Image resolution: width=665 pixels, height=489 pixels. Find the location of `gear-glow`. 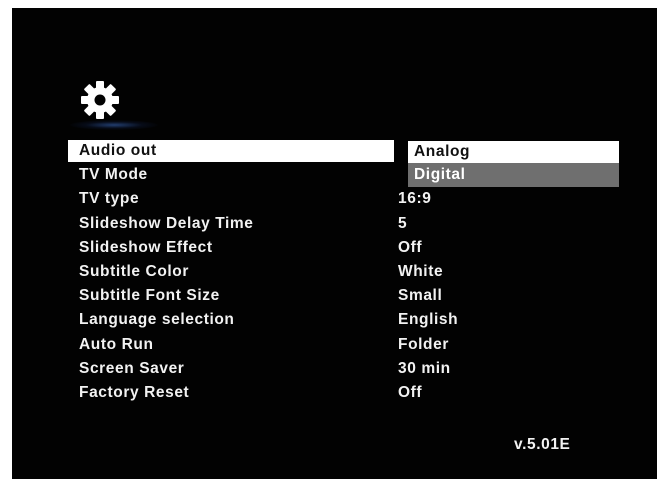

gear-glow is located at coordinates (114, 125).